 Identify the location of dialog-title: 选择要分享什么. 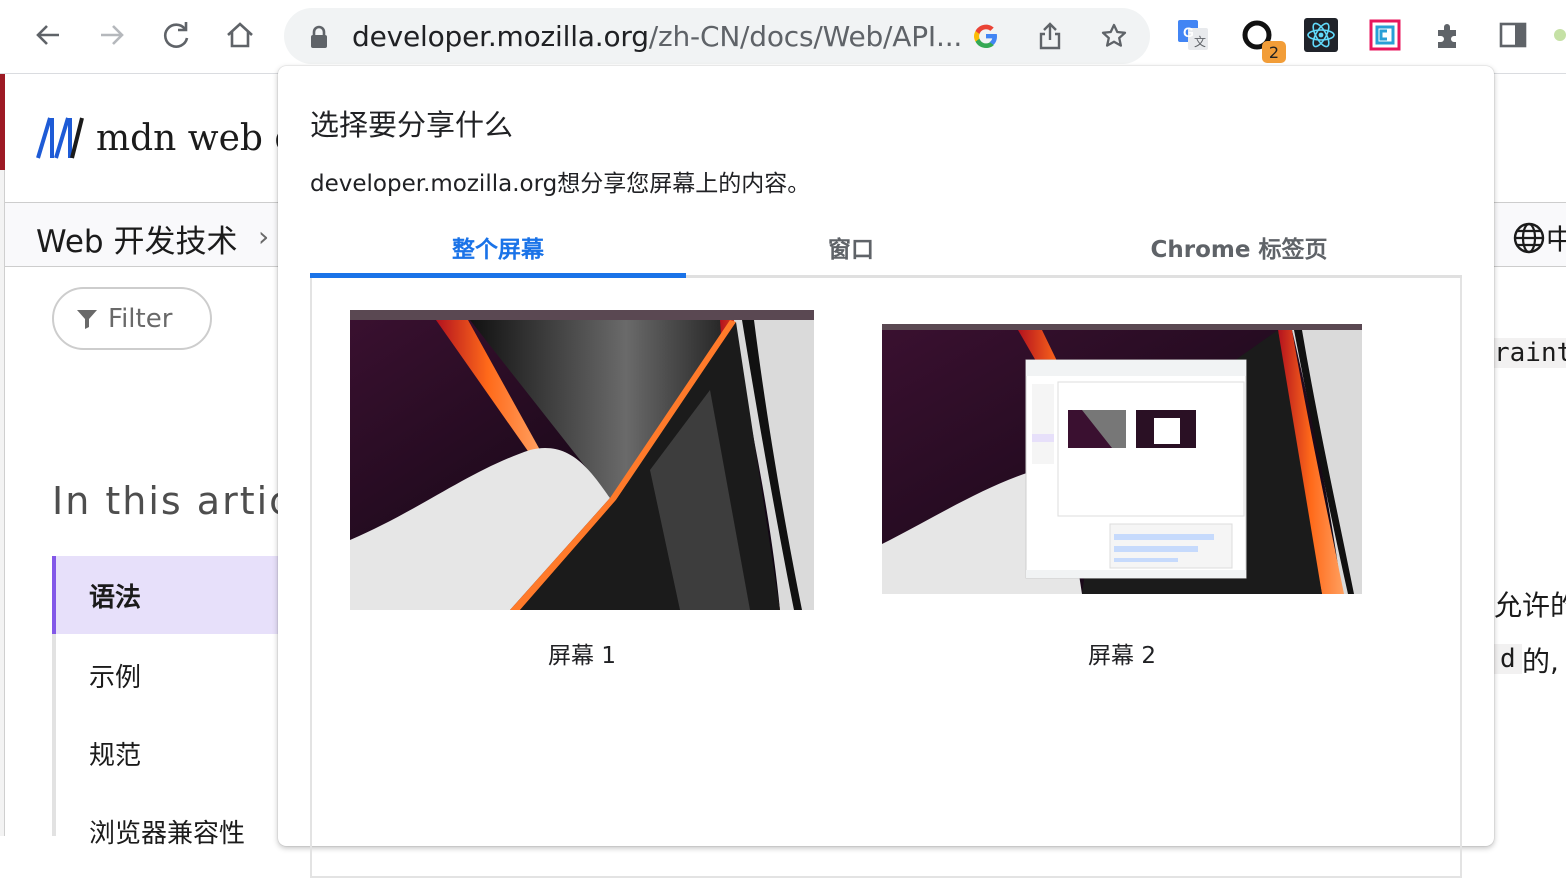
(412, 125).